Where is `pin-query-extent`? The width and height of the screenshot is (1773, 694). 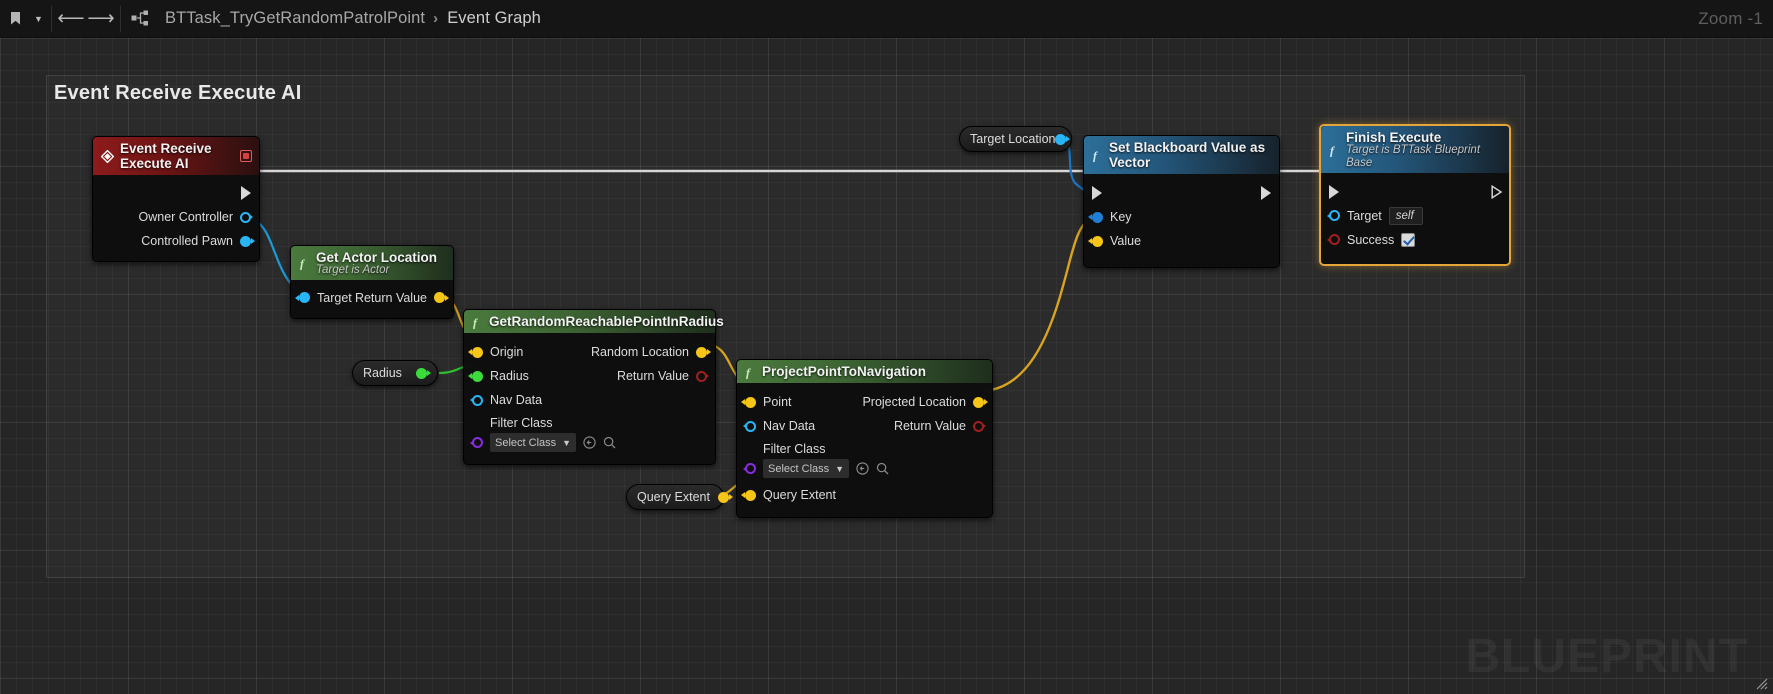 pin-query-extent is located at coordinates (750, 495).